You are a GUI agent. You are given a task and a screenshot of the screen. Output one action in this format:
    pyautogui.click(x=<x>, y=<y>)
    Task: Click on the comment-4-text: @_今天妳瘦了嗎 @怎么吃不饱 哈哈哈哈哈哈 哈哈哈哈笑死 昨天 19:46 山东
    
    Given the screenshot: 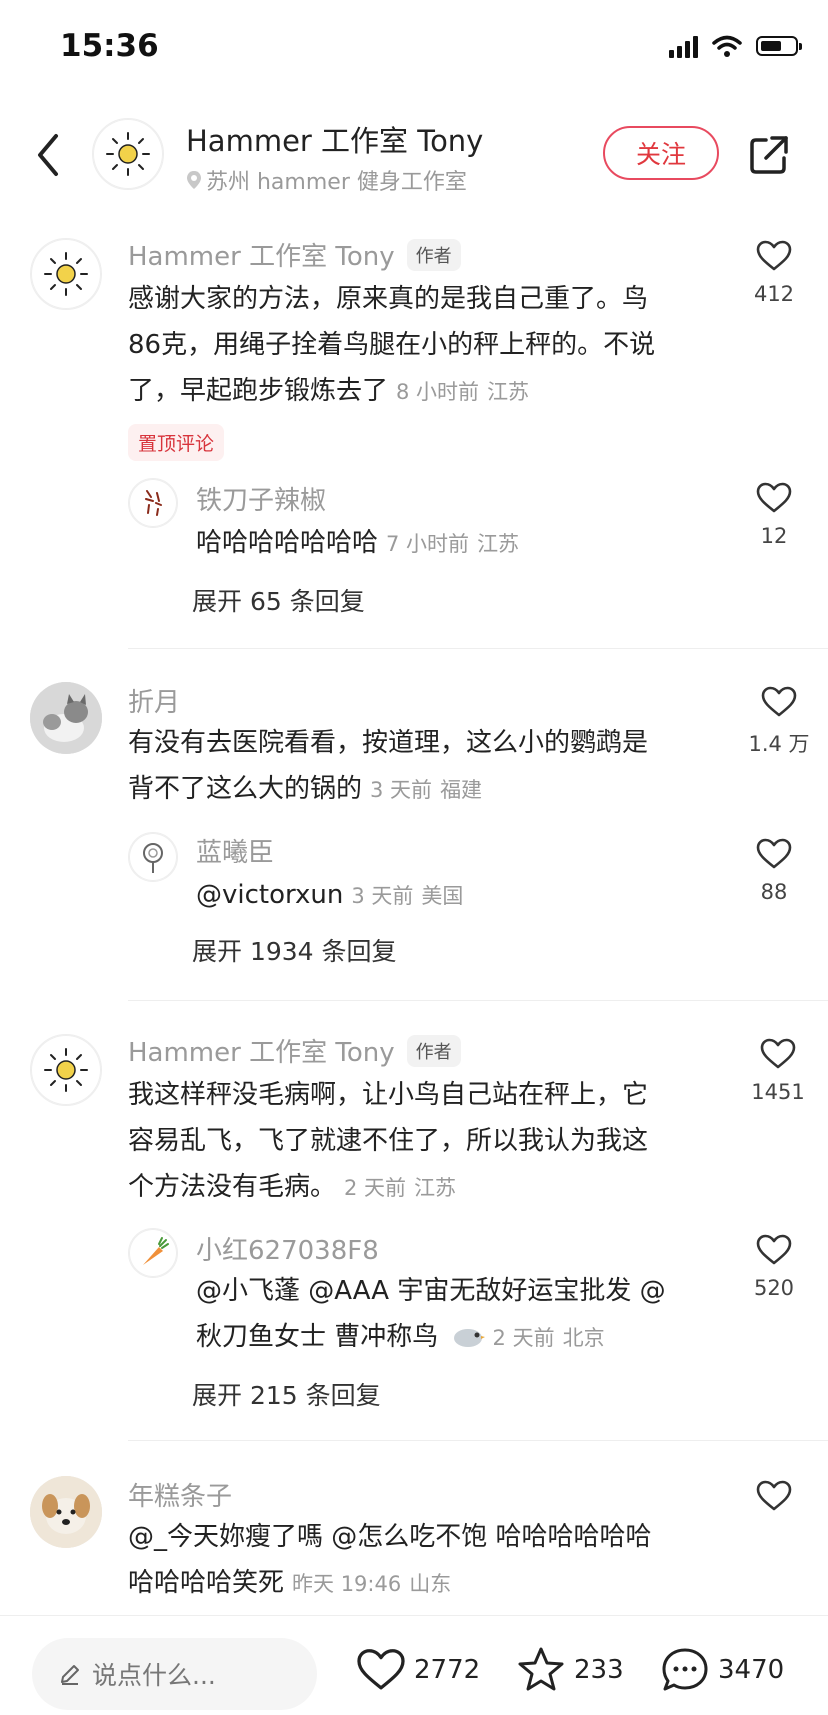 What is the action you would take?
    pyautogui.click(x=428, y=1560)
    